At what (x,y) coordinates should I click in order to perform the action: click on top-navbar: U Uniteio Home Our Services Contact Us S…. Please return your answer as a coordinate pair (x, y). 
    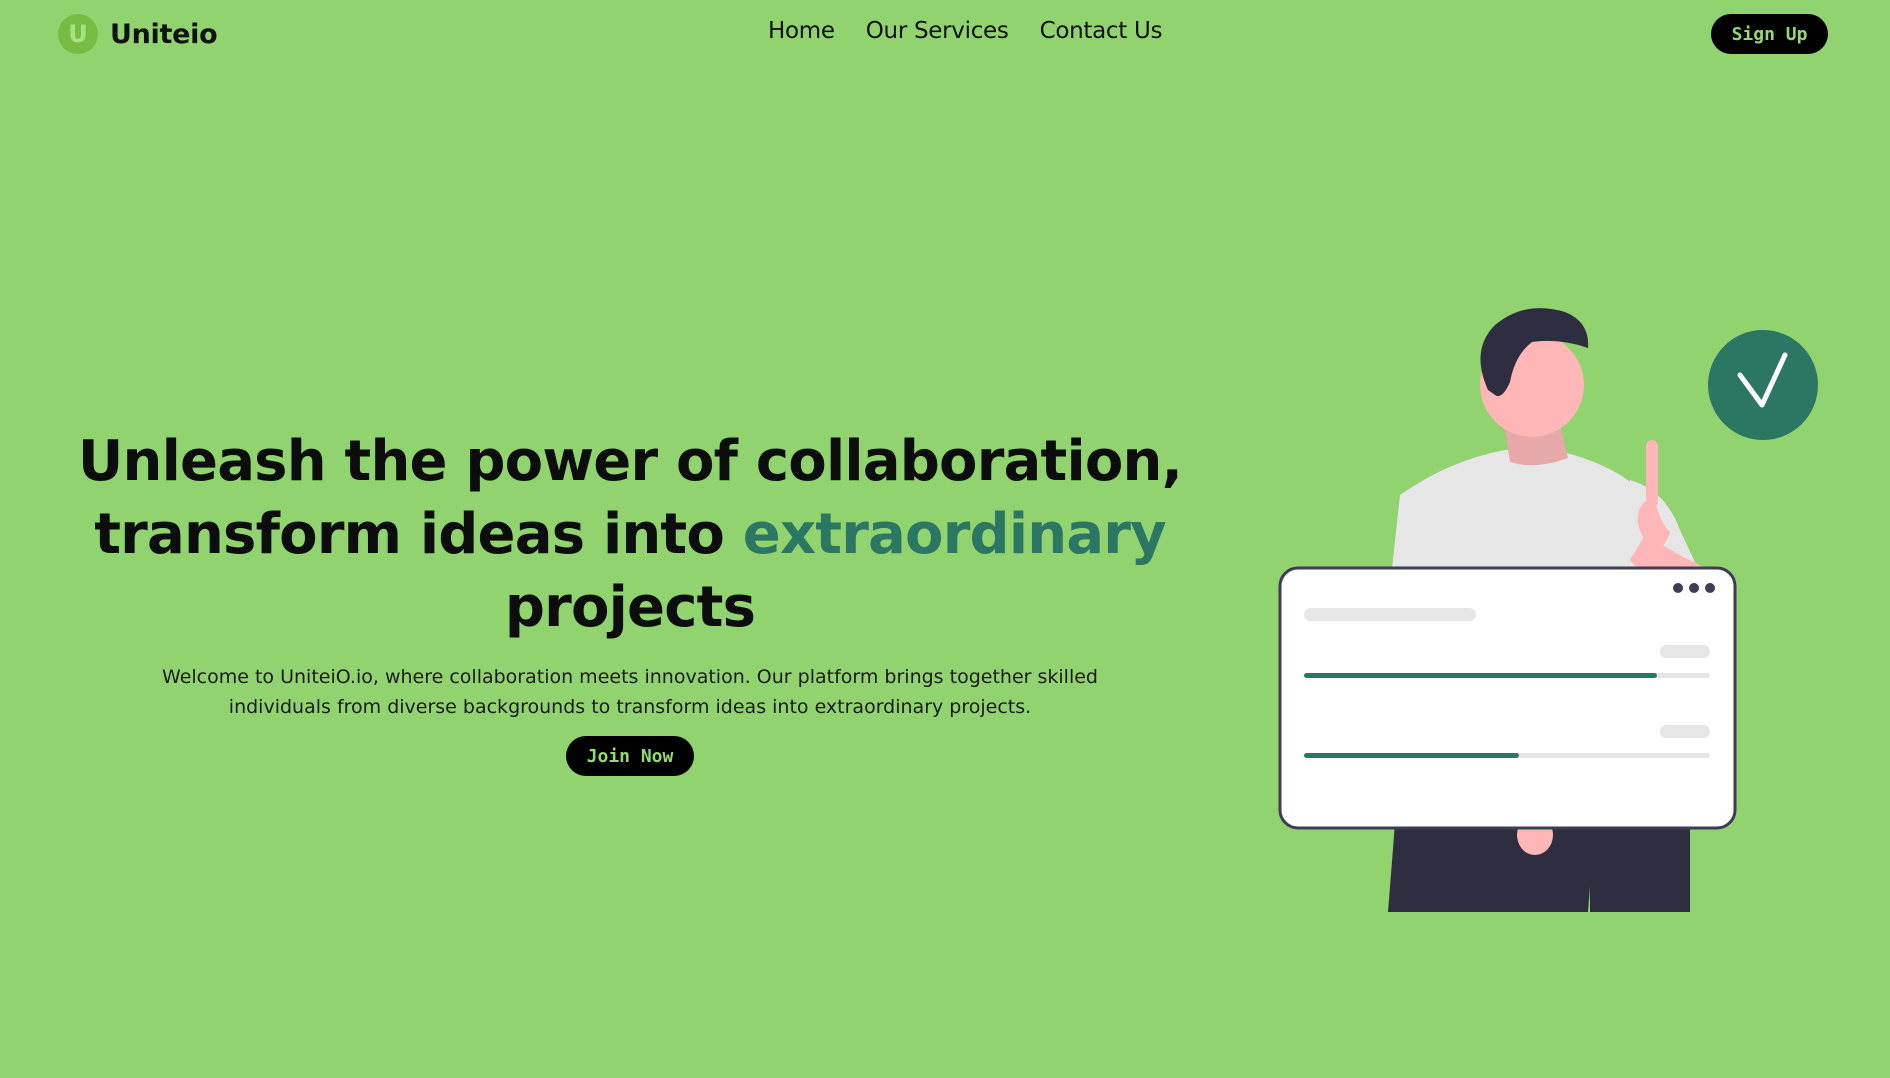
    Looking at the image, I should click on (945, 35).